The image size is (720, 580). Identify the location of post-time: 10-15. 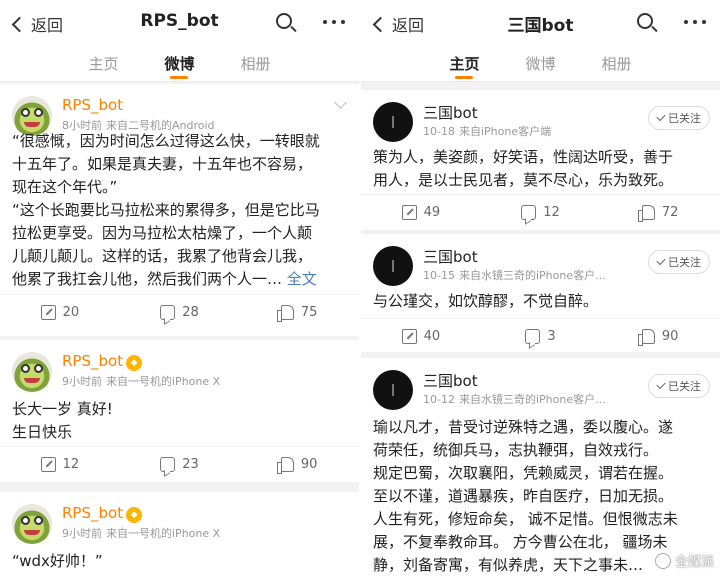
(439, 275).